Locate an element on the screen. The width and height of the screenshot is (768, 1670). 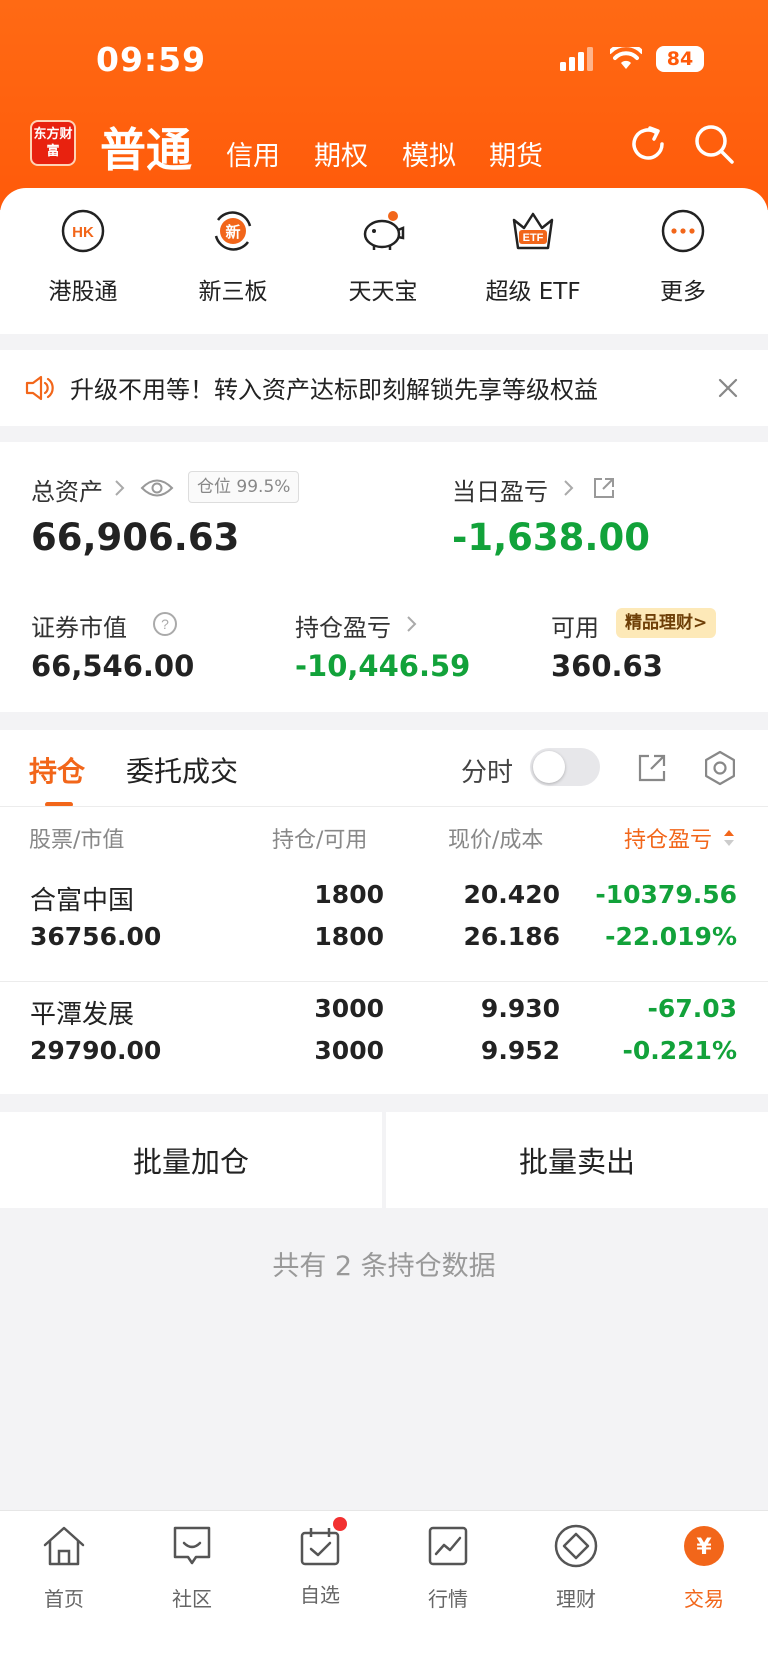
svg-text: ETF is located at coordinates (533, 238).